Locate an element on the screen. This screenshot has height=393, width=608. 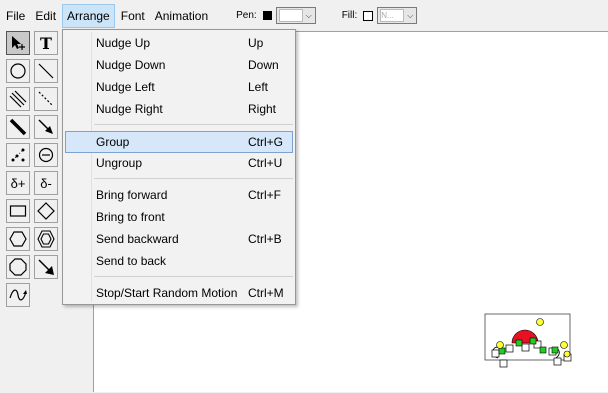
arrow-tool is located at coordinates (46, 267).